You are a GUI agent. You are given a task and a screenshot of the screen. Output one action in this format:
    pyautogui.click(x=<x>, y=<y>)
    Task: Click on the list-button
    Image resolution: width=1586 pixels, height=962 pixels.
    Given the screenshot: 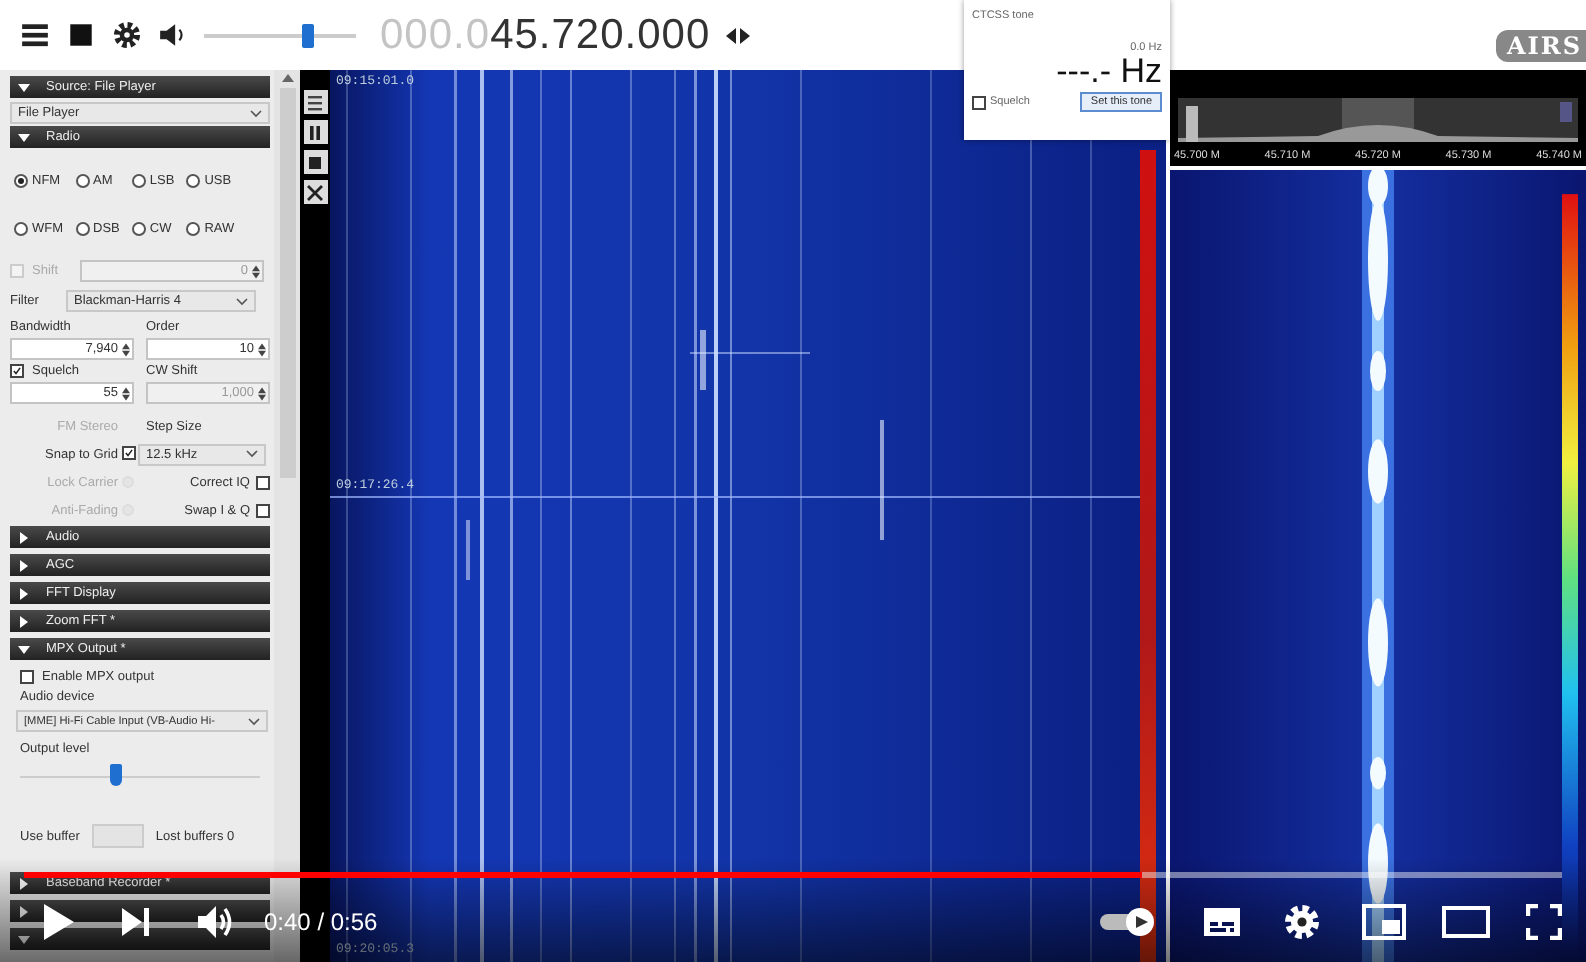 What is the action you would take?
    pyautogui.click(x=315, y=102)
    